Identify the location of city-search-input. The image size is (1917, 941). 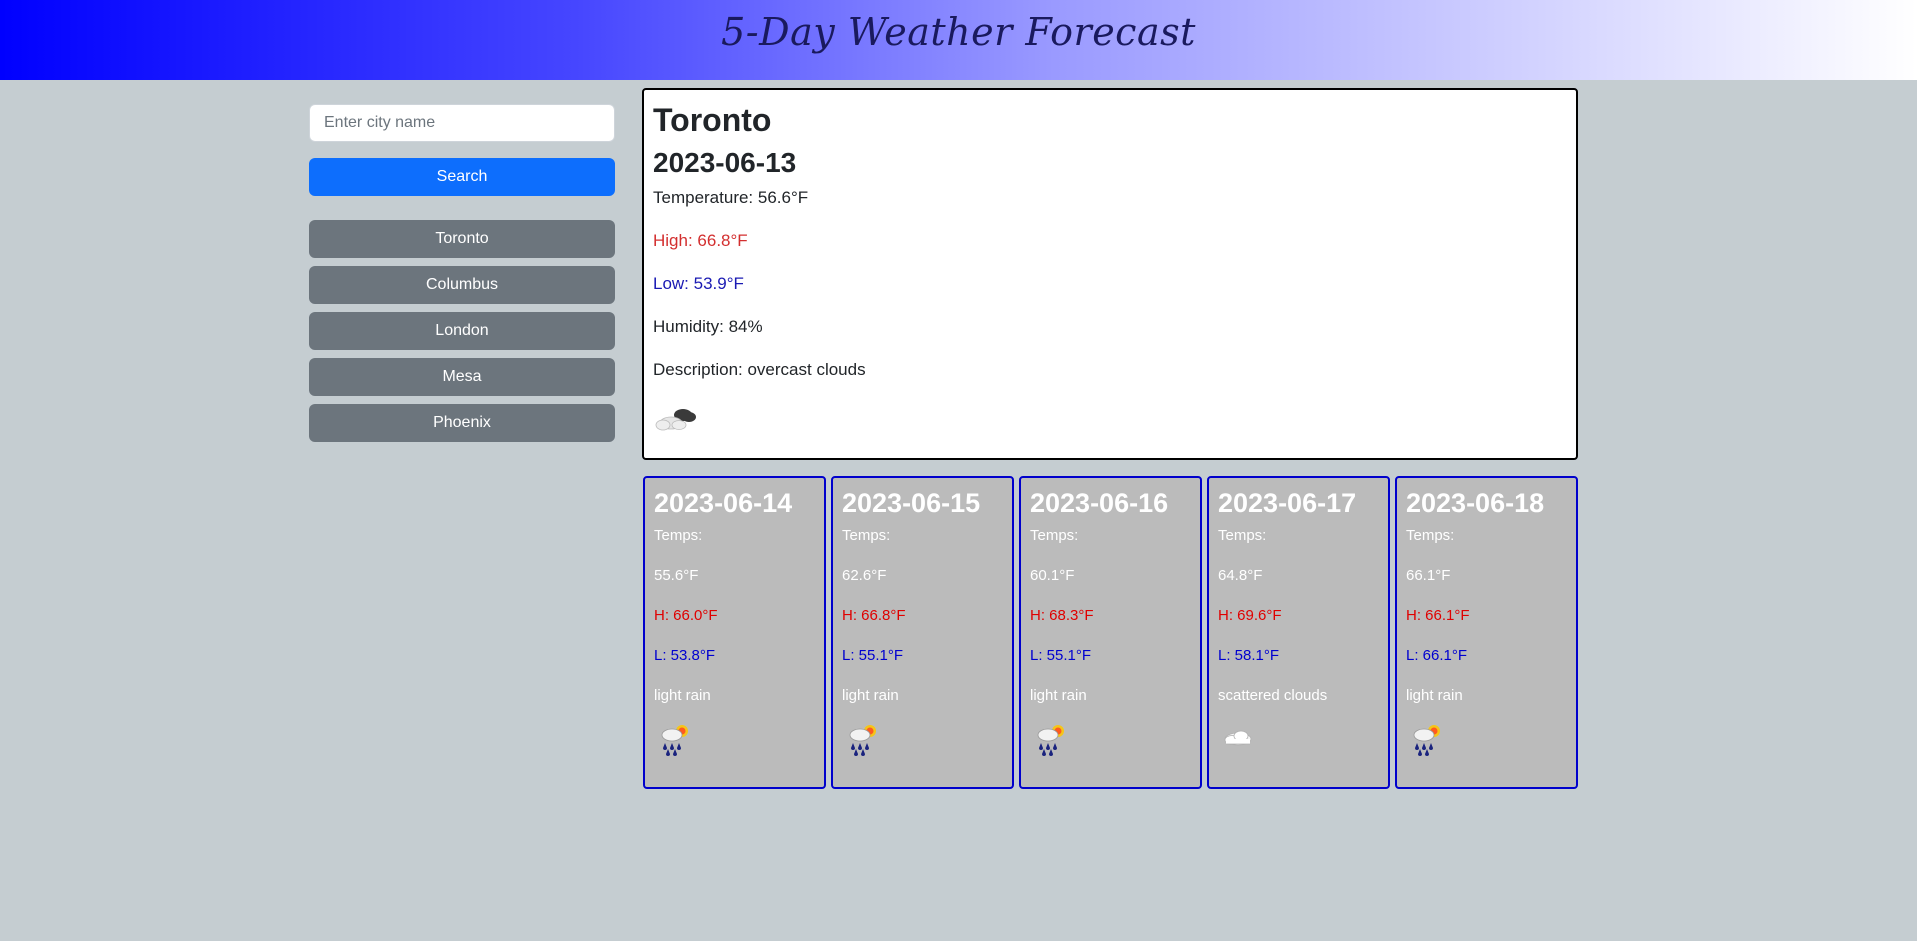
(462, 123).